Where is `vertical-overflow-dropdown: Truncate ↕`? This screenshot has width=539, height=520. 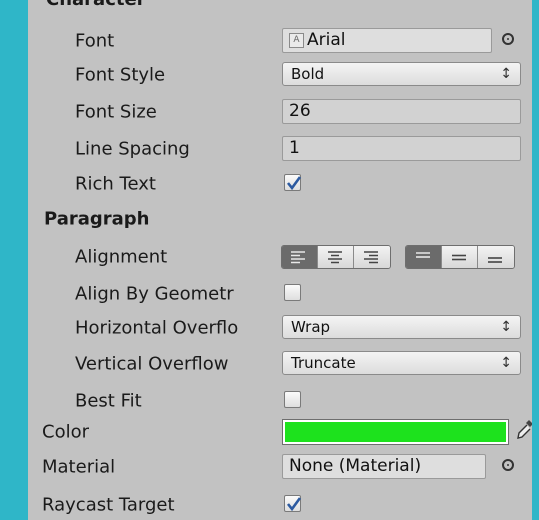
vertical-overflow-dropdown: Truncate ↕ is located at coordinates (401, 363).